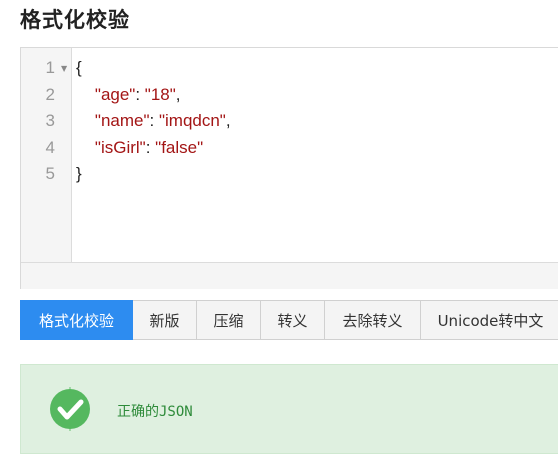 This screenshot has height=458, width=558. What do you see at coordinates (50, 147) in the screenshot?
I see `line-number: 4` at bounding box center [50, 147].